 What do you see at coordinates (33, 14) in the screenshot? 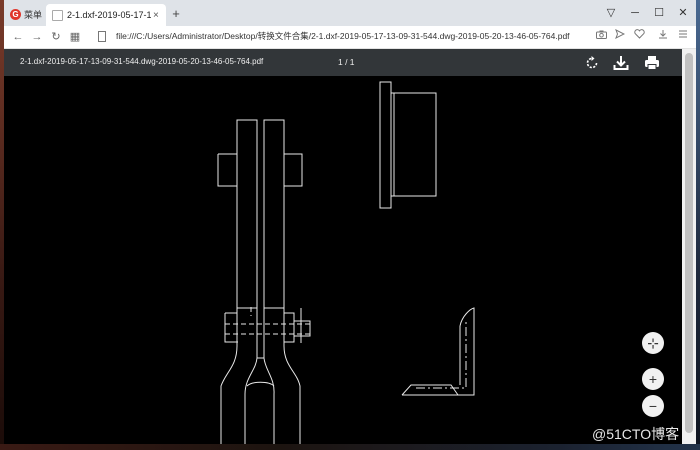
I see `menu-label: 菜单` at bounding box center [33, 14].